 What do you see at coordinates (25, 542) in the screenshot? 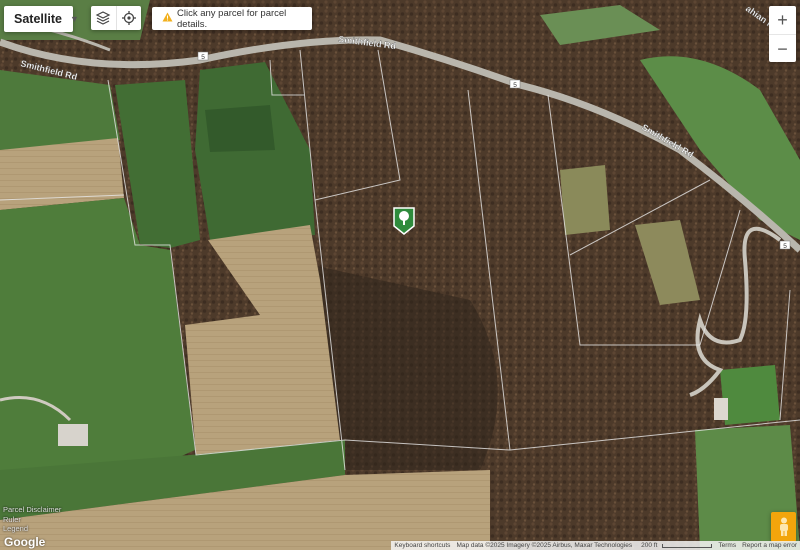
I see `google-logo: Google` at bounding box center [25, 542].